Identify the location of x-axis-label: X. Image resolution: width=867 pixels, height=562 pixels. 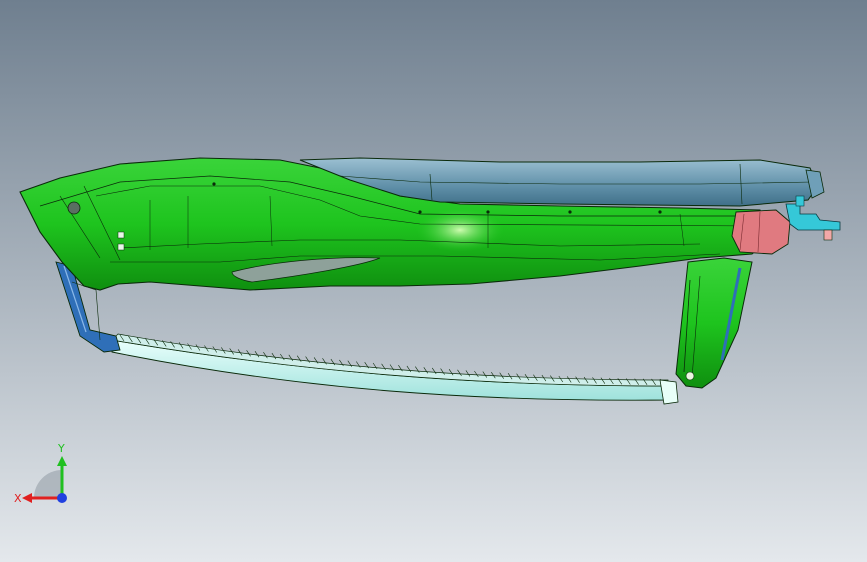
(18, 498).